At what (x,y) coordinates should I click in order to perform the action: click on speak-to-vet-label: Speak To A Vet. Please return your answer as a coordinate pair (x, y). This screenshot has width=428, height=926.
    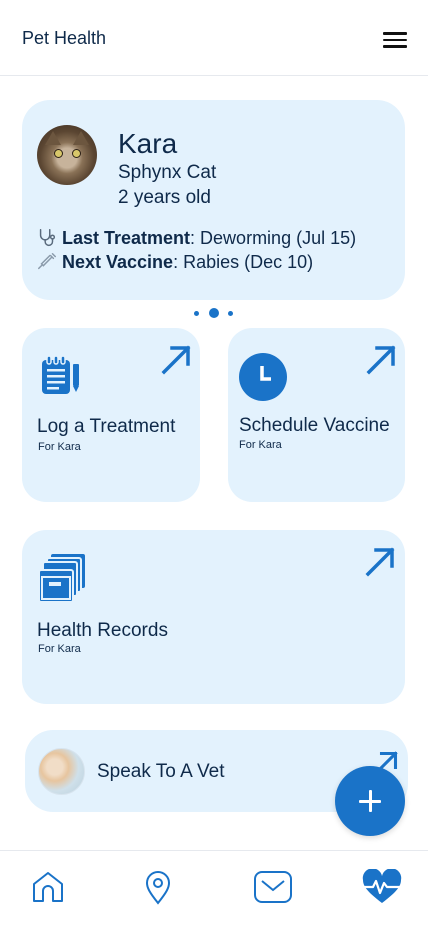
    Looking at the image, I should click on (161, 771).